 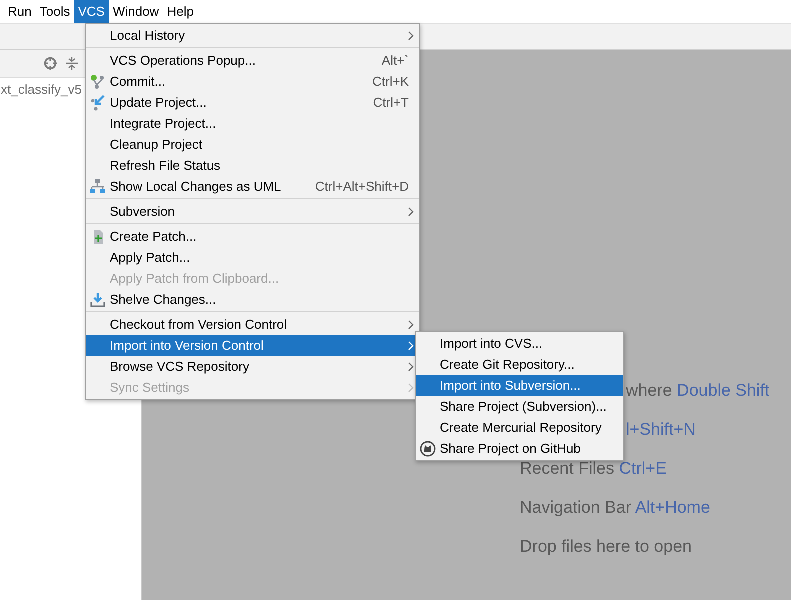 What do you see at coordinates (252, 186) in the screenshot?
I see `menu-item: Show Local Changes as UML Ctrl+Alt+Shift+D` at bounding box center [252, 186].